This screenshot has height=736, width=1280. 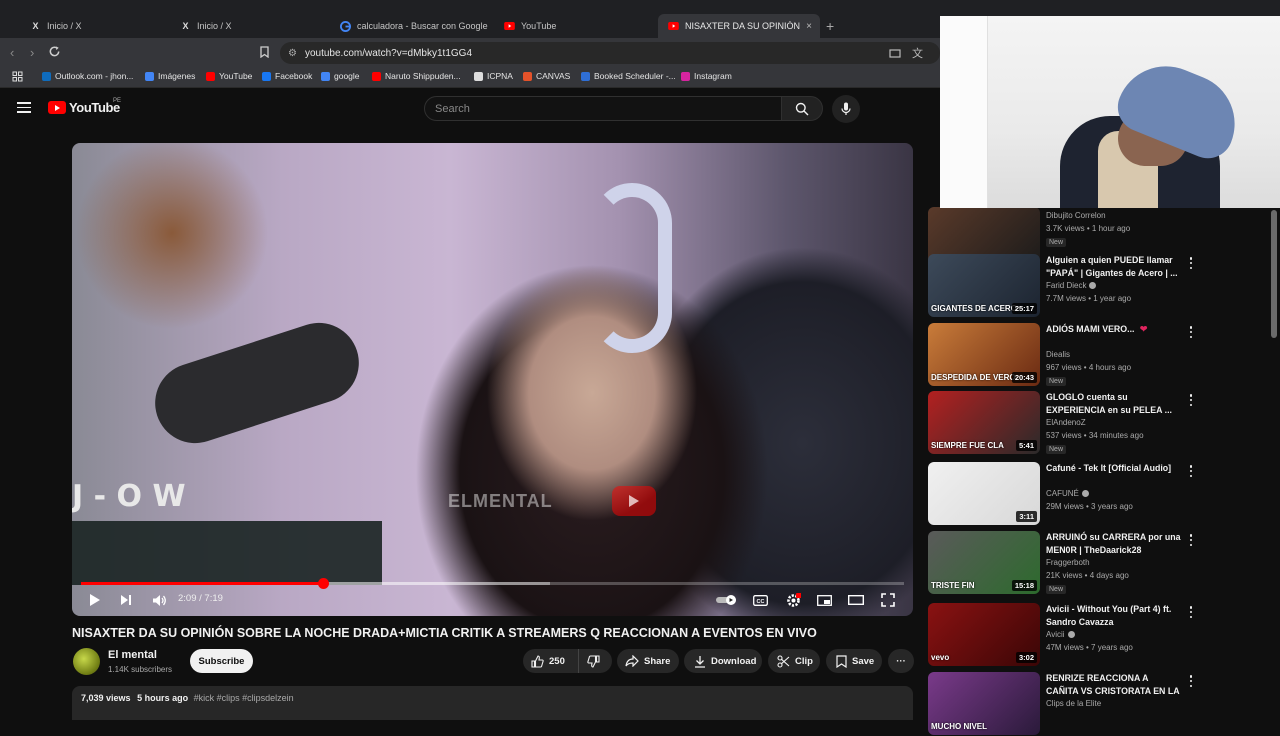 What do you see at coordinates (603, 108) in the screenshot?
I see `search-input: Search` at bounding box center [603, 108].